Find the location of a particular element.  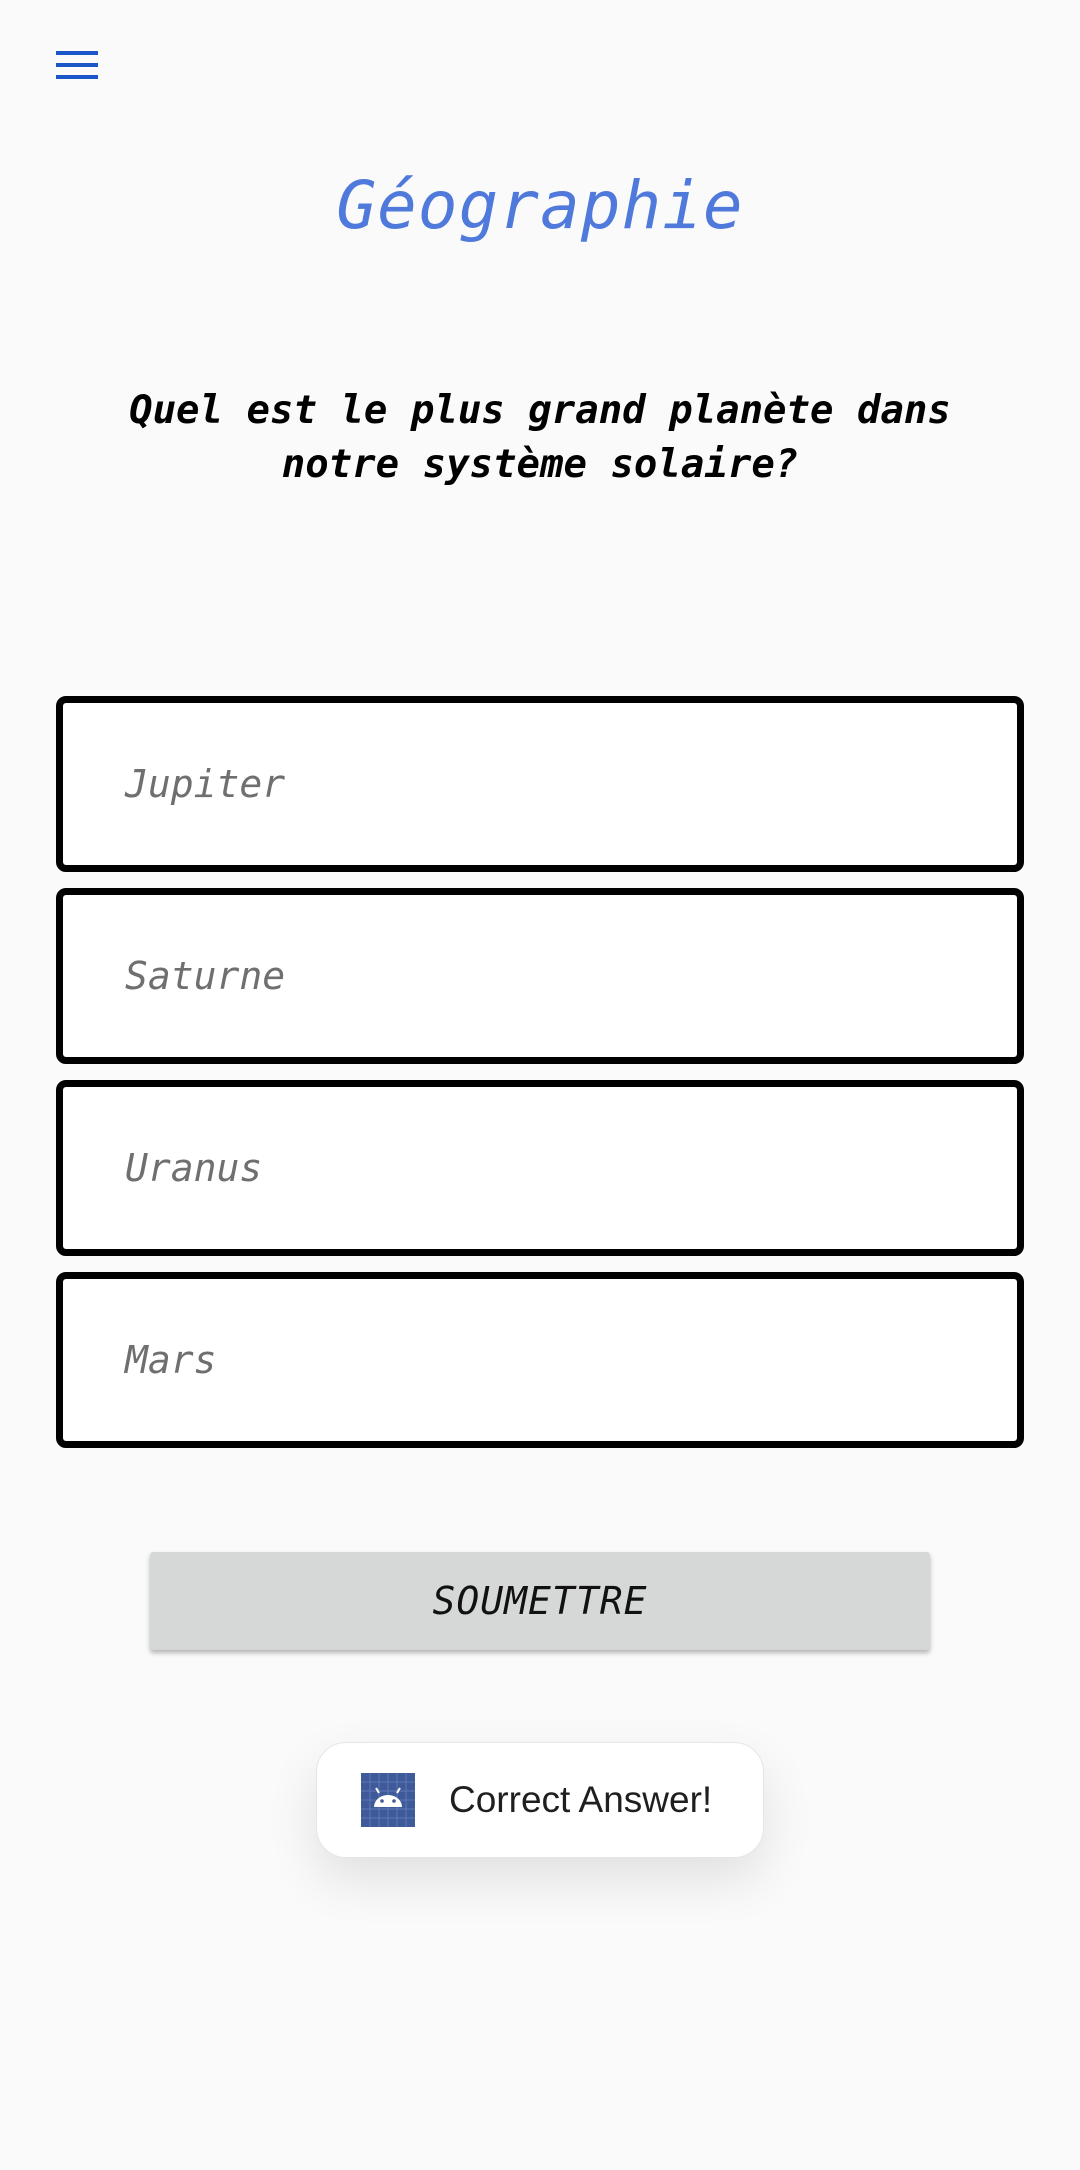

answer-option-jupiter: Jupiter is located at coordinates (540, 784).